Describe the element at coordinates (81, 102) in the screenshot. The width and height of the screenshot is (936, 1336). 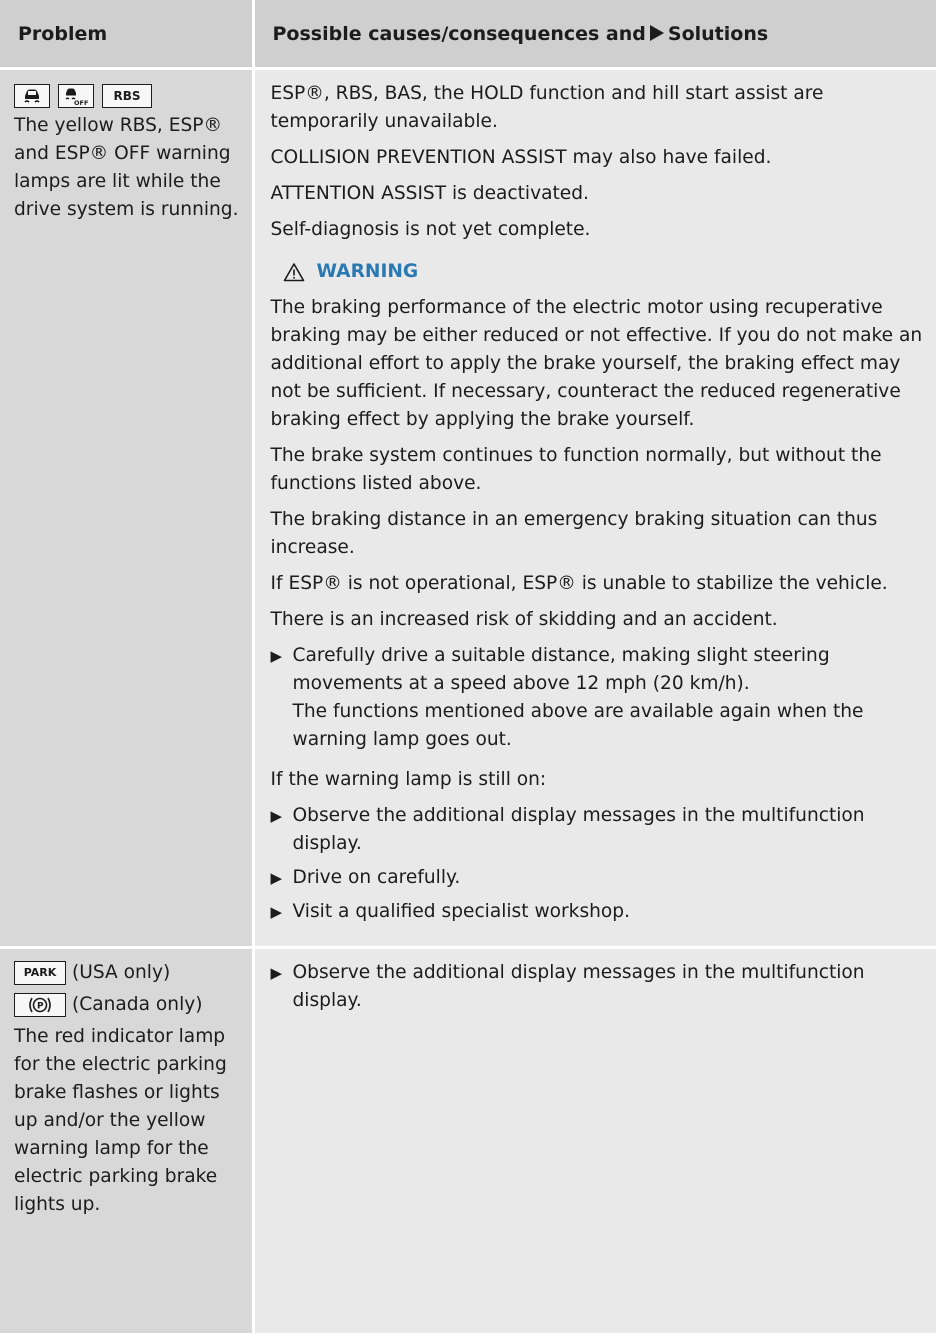
I see `svg-text: OFF` at that location.